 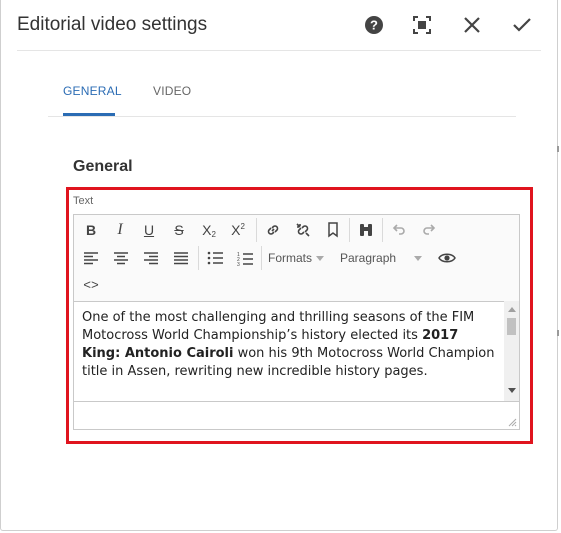 What do you see at coordinates (181, 258) in the screenshot?
I see `align-justify-icon` at bounding box center [181, 258].